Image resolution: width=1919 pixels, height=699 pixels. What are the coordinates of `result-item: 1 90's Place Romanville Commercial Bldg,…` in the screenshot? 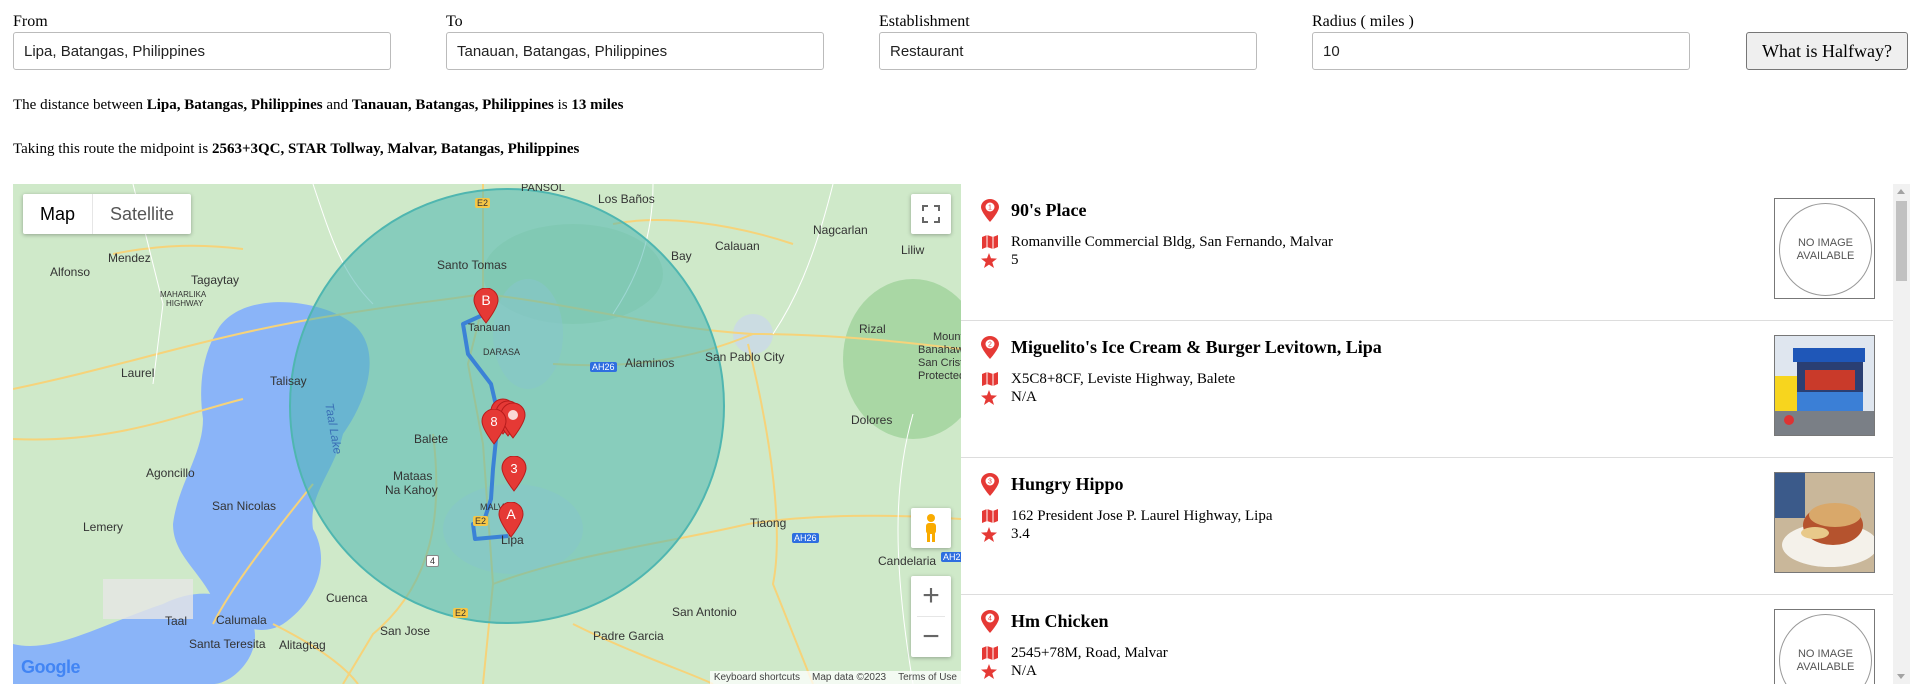 It's located at (1427, 252).